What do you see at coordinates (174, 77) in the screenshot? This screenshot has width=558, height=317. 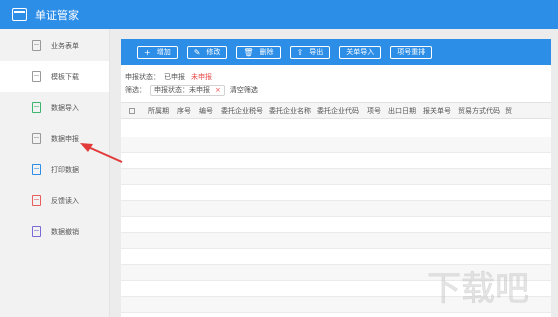 I see `status-option-declared: 已申报` at bounding box center [174, 77].